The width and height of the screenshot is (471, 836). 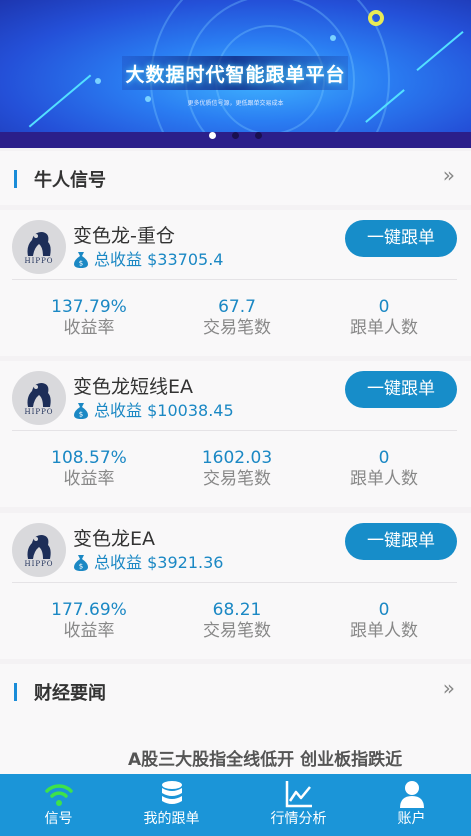 I want to click on carousel-indicator, so click(x=235, y=135).